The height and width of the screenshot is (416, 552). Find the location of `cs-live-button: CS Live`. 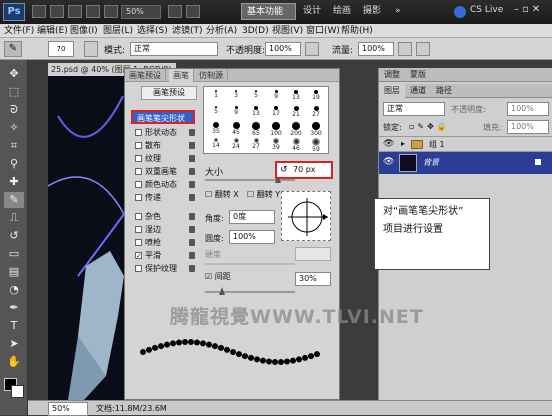

cs-live-button: CS Live is located at coordinates (486, 10).